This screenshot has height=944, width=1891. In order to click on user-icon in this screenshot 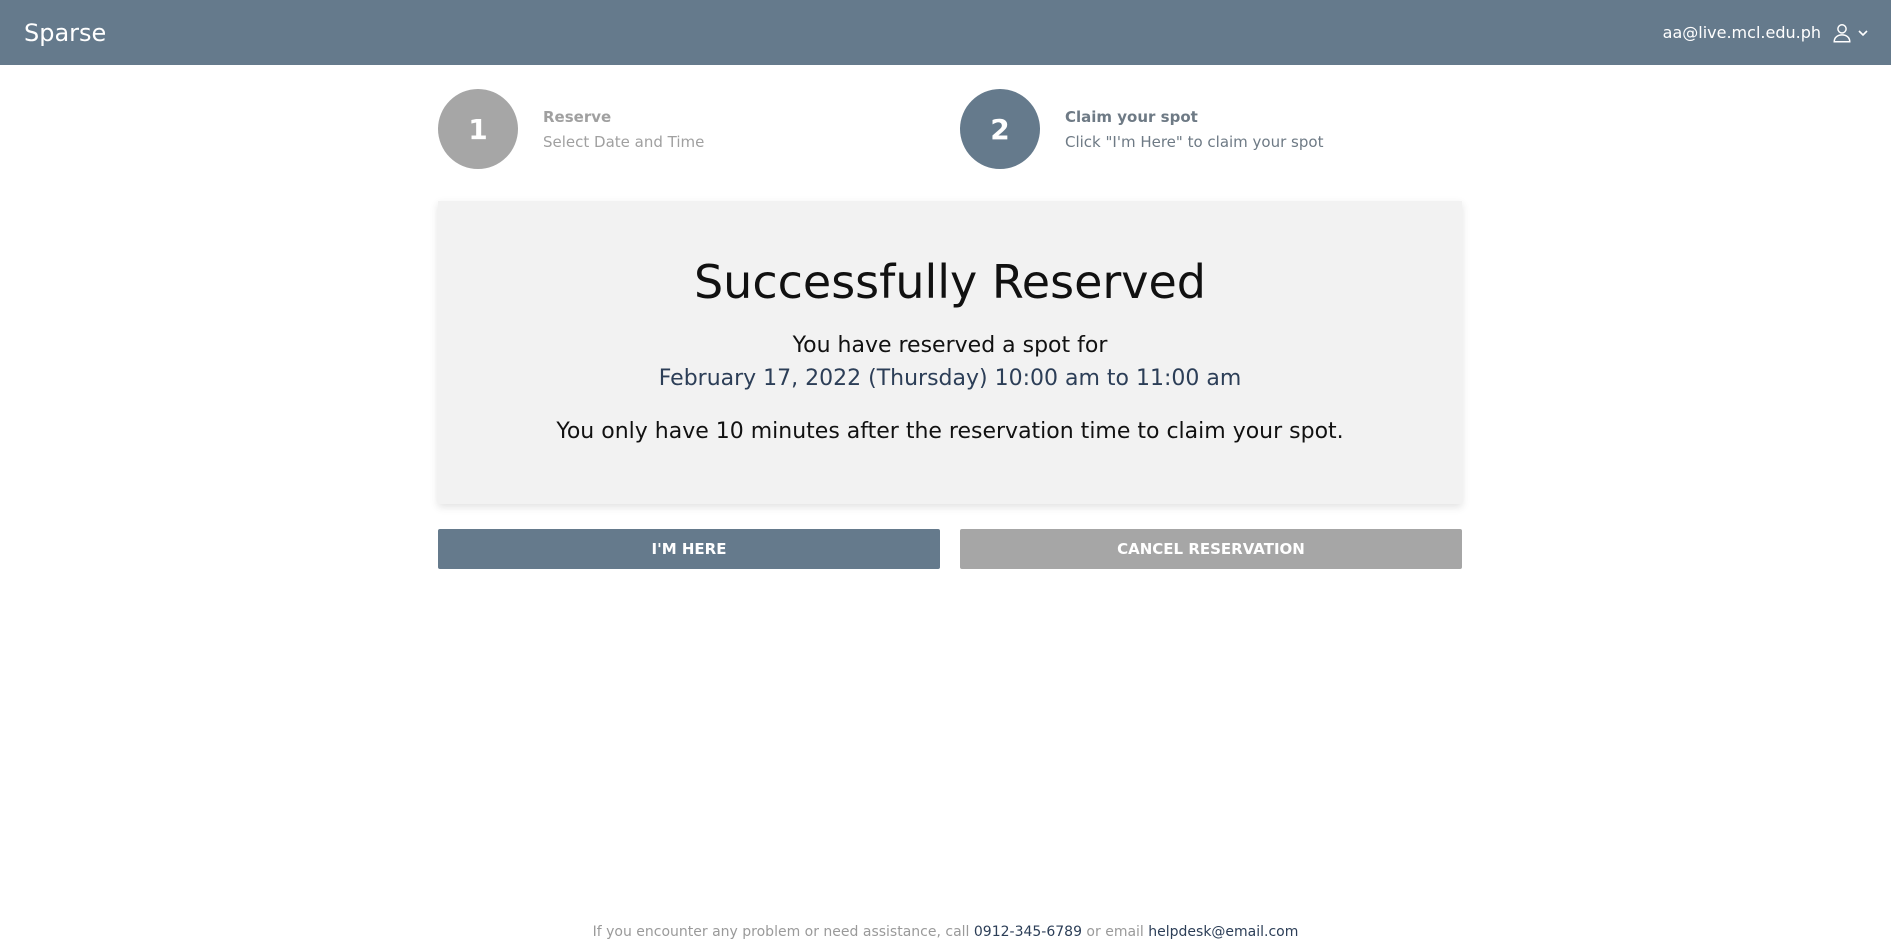, I will do `click(1842, 32)`.